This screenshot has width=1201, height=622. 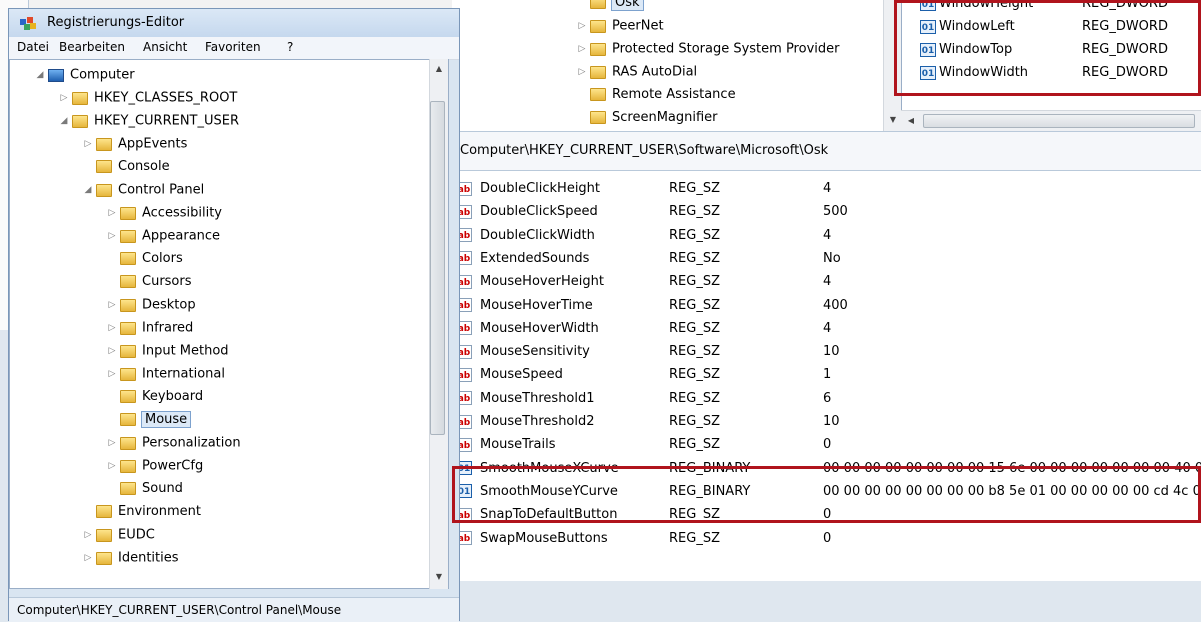 I want to click on tree-node: ◢ Control Panel, so click(x=143, y=190).